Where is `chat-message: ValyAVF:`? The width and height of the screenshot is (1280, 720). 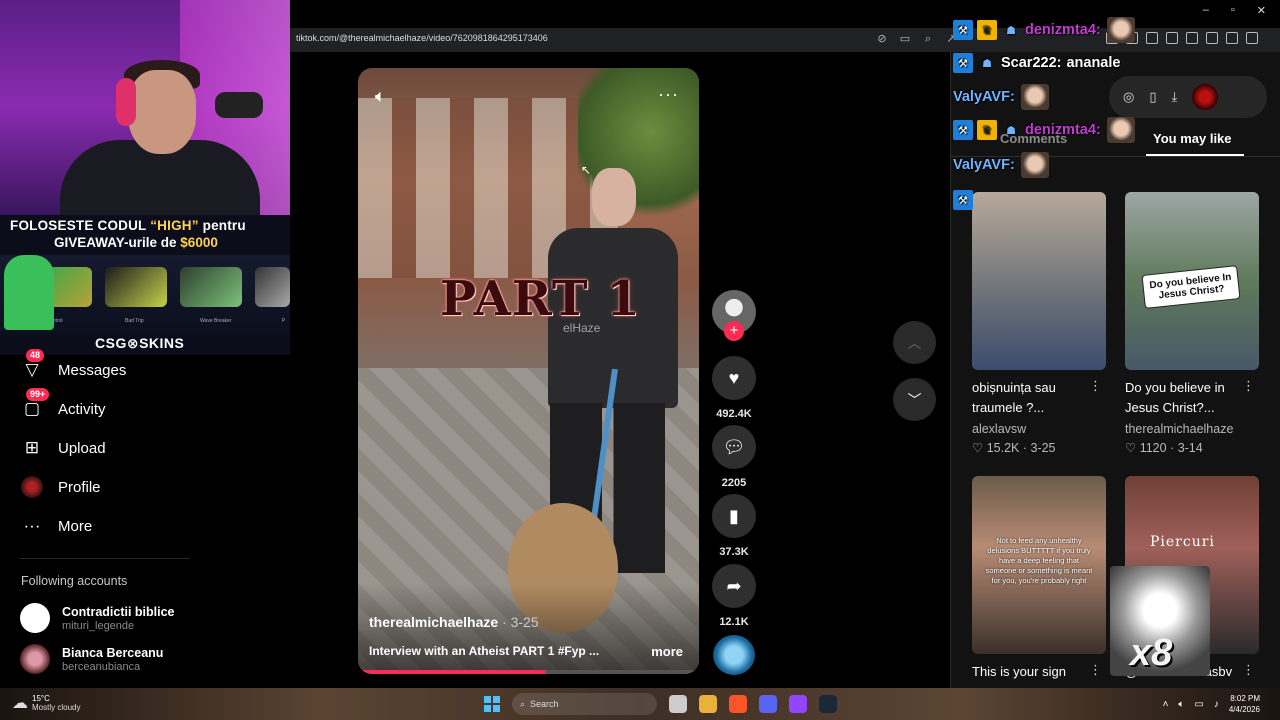 chat-message: ValyAVF: is located at coordinates (1001, 97).